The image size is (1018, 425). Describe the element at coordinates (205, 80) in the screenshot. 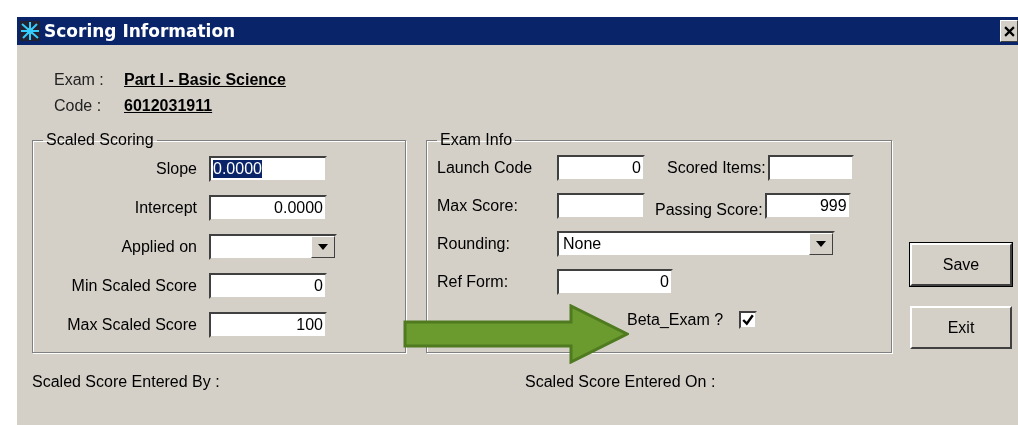

I see `field-value: Part I - Basic Science` at that location.